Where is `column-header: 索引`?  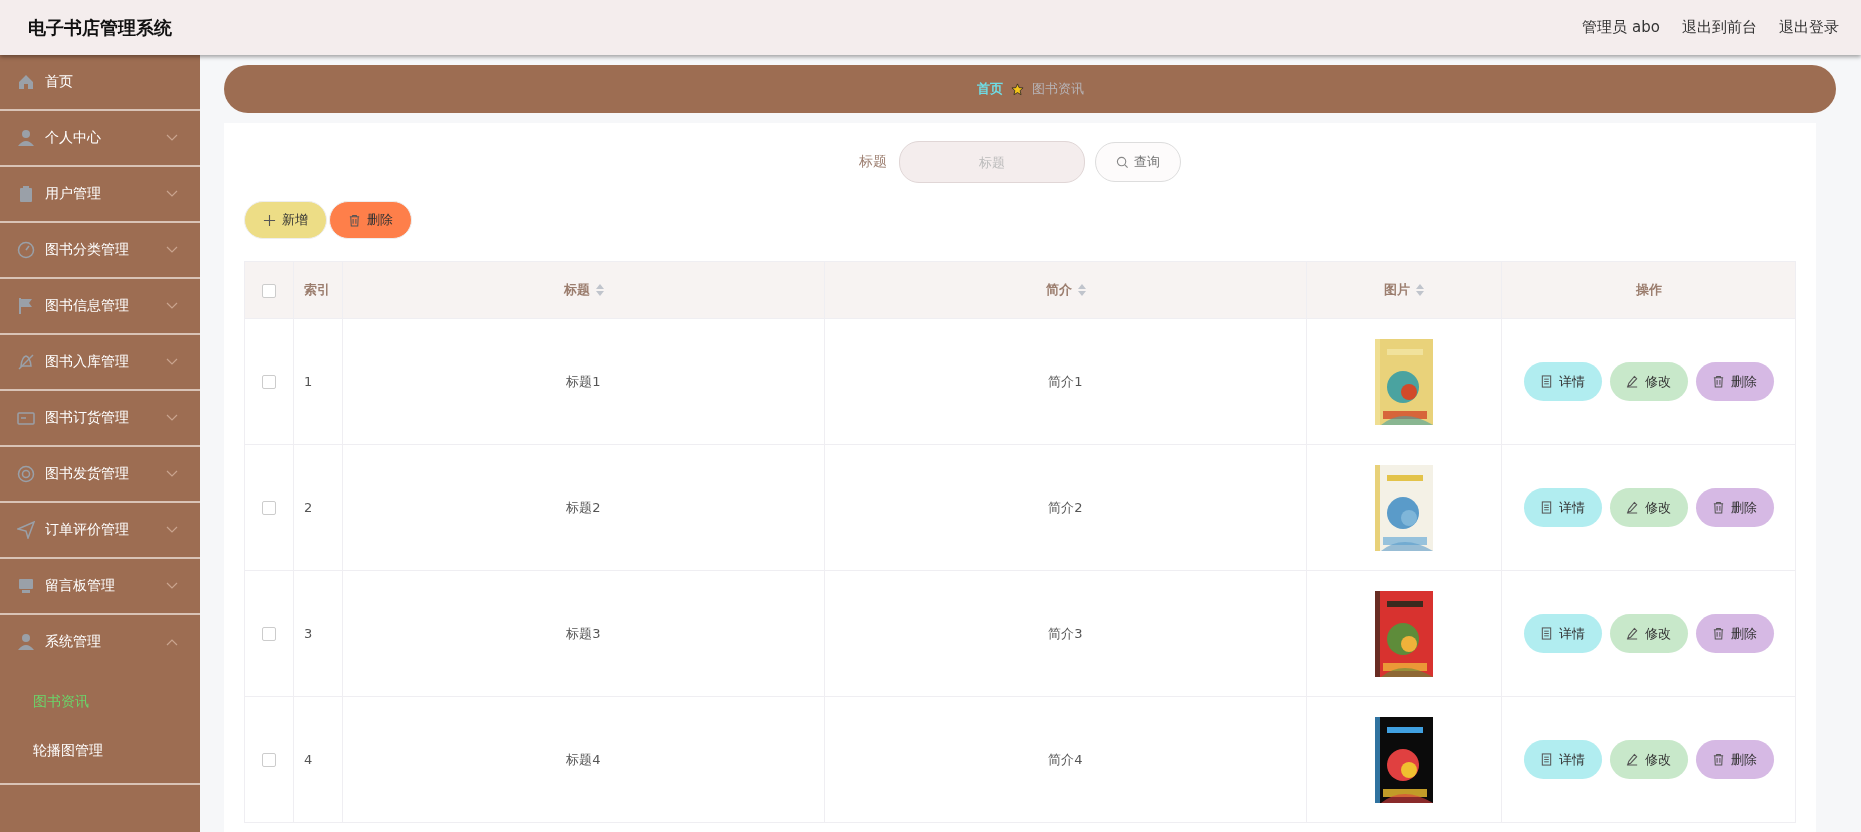 column-header: 索引 is located at coordinates (317, 290).